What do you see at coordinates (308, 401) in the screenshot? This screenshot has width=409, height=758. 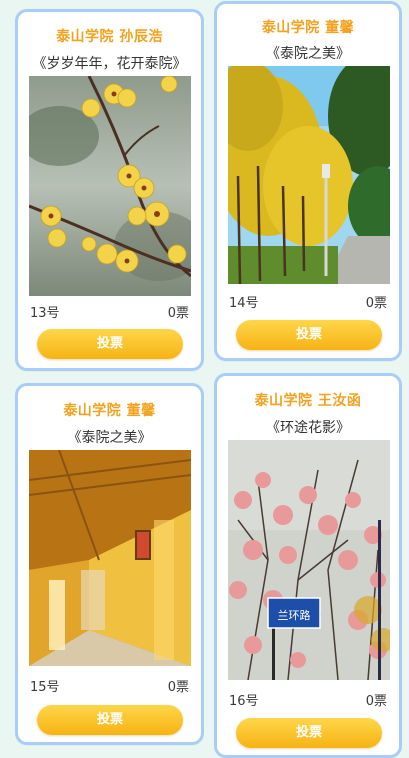 I see `card-author: 泰山学院 王汝函` at bounding box center [308, 401].